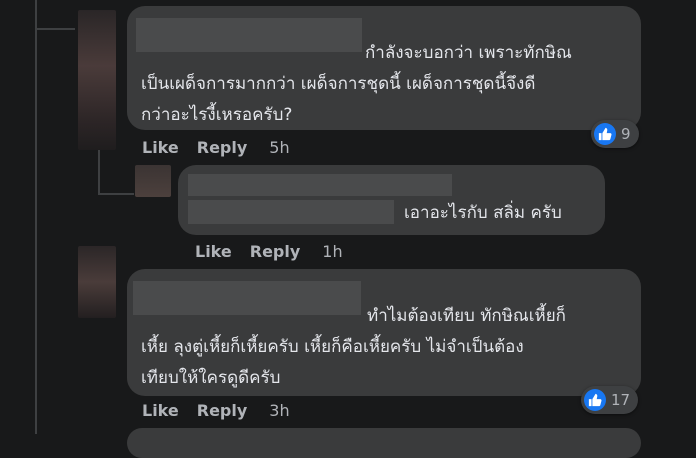 The height and width of the screenshot is (458, 696). What do you see at coordinates (99, 172) in the screenshot?
I see `thread-line-reply` at bounding box center [99, 172].